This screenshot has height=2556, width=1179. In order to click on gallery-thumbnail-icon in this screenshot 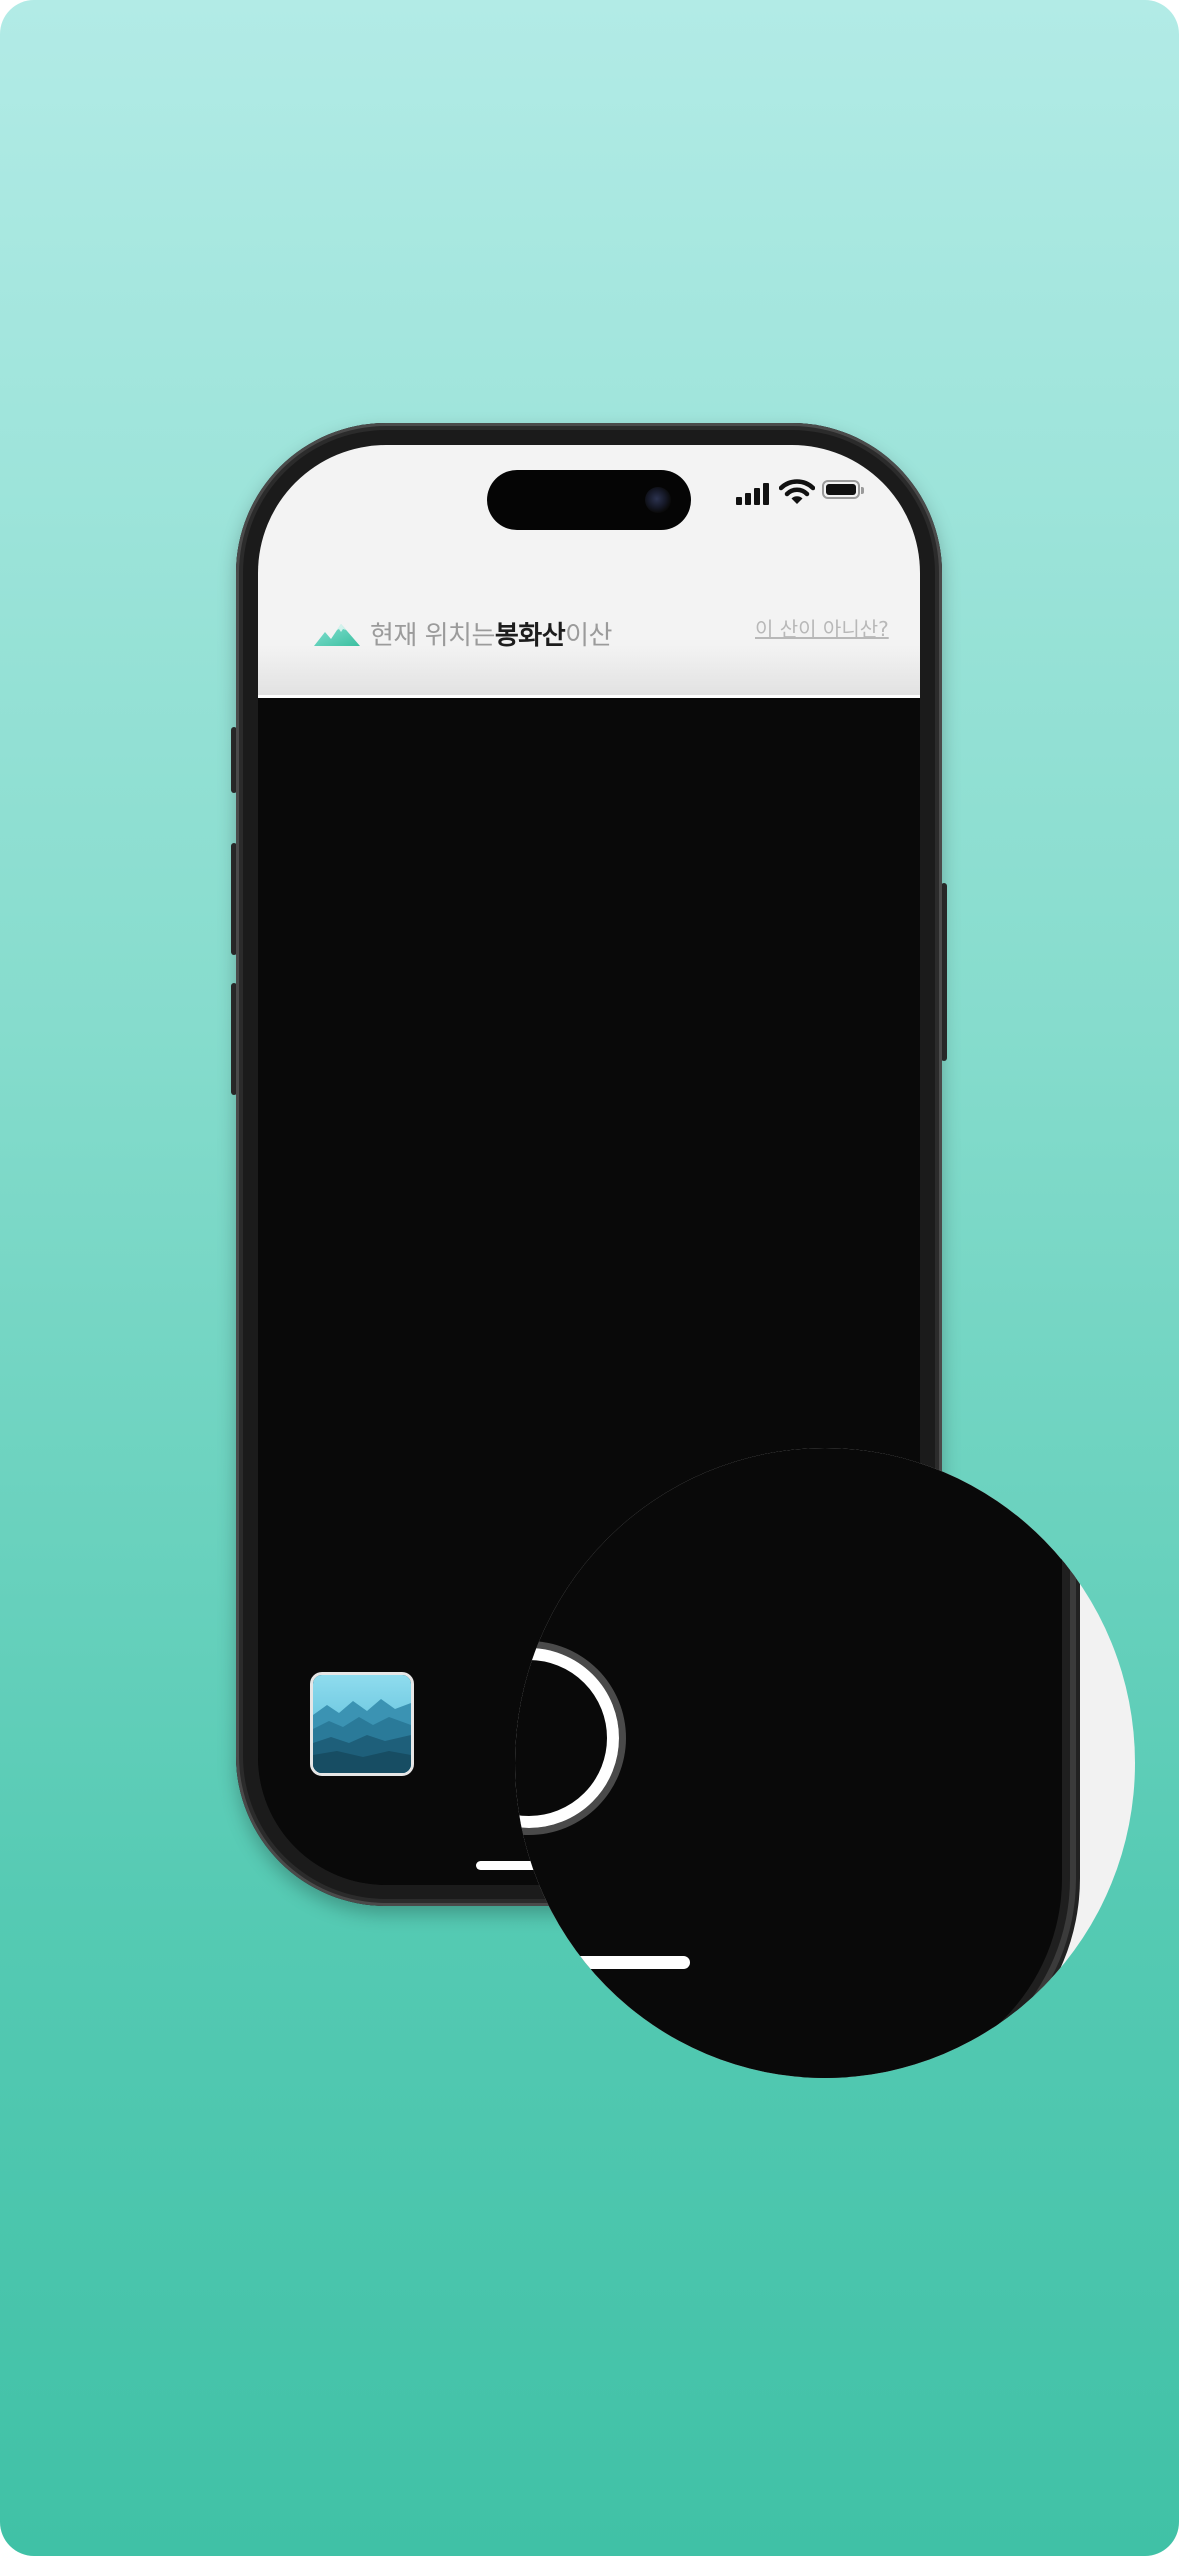, I will do `click(362, 1724)`.